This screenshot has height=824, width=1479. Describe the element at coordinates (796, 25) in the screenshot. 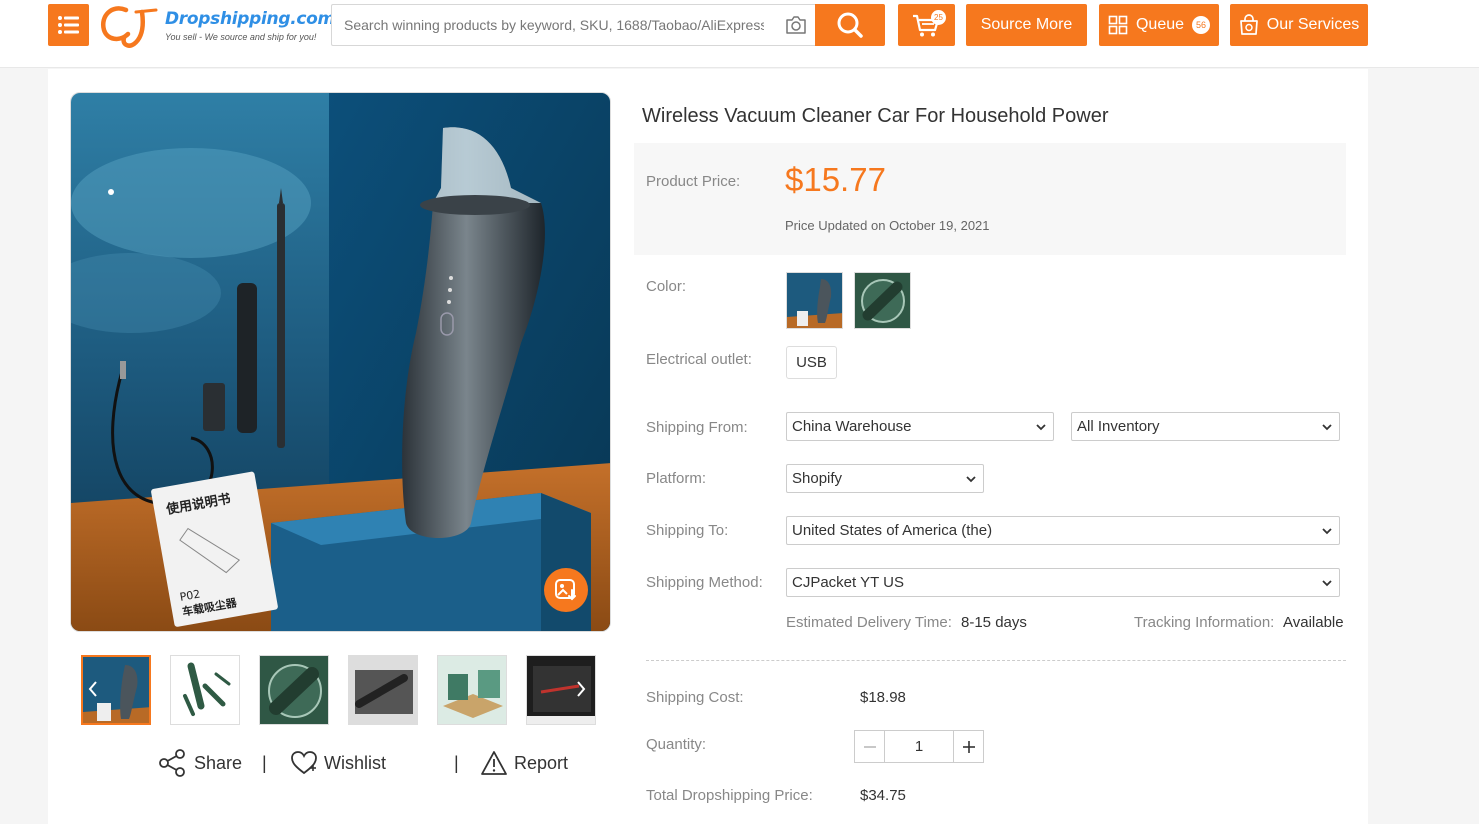

I see `camera-search-icon` at that location.